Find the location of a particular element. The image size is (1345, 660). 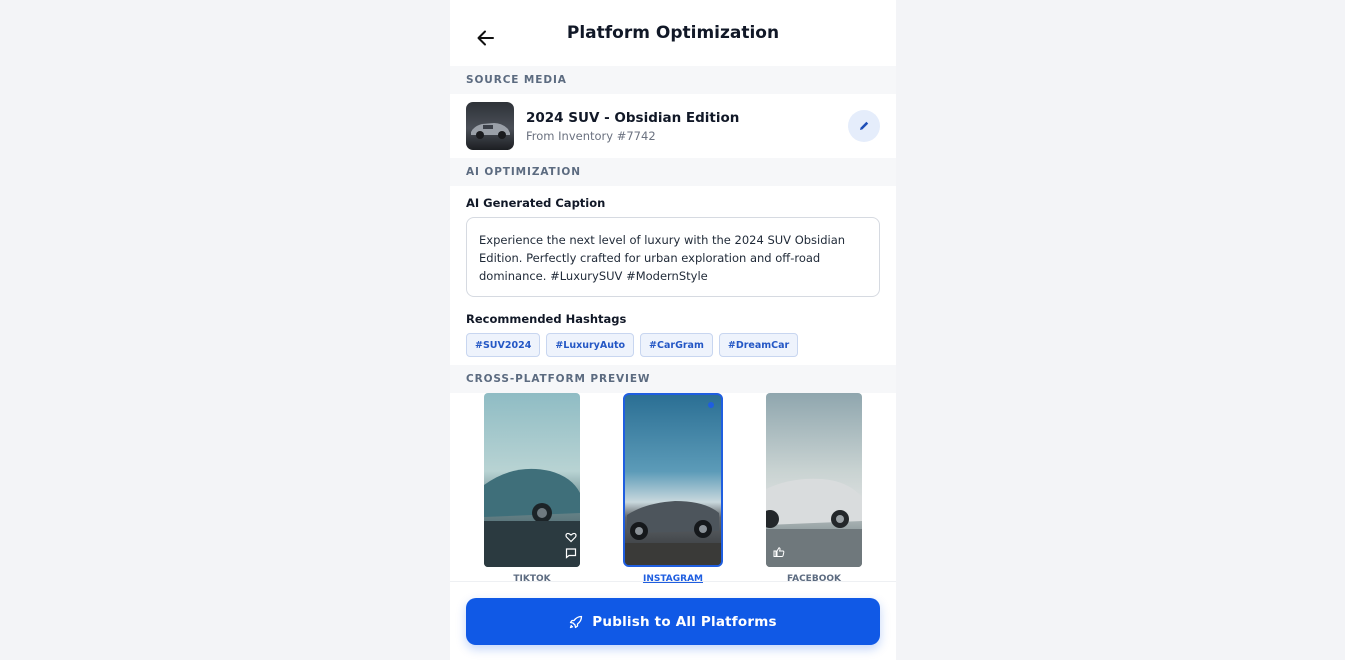

instagram-preview-card is located at coordinates (673, 480).